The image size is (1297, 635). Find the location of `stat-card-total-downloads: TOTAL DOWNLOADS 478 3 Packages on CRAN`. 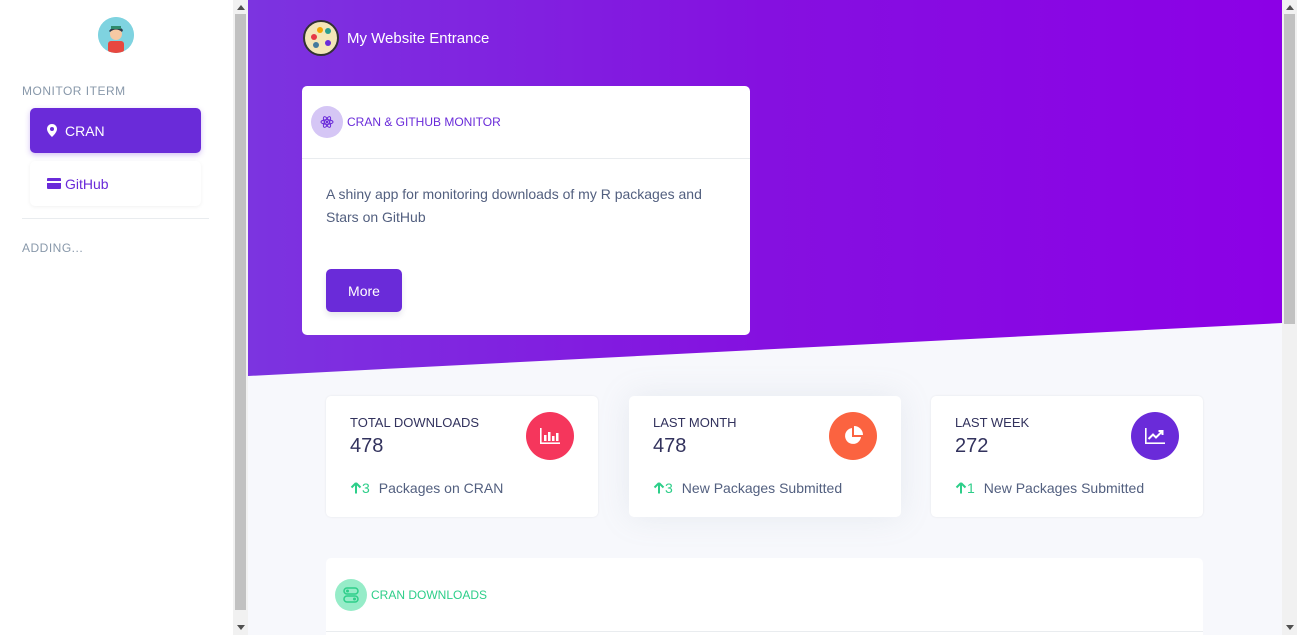

stat-card-total-downloads: TOTAL DOWNLOADS 478 3 Packages on CRAN is located at coordinates (462, 456).